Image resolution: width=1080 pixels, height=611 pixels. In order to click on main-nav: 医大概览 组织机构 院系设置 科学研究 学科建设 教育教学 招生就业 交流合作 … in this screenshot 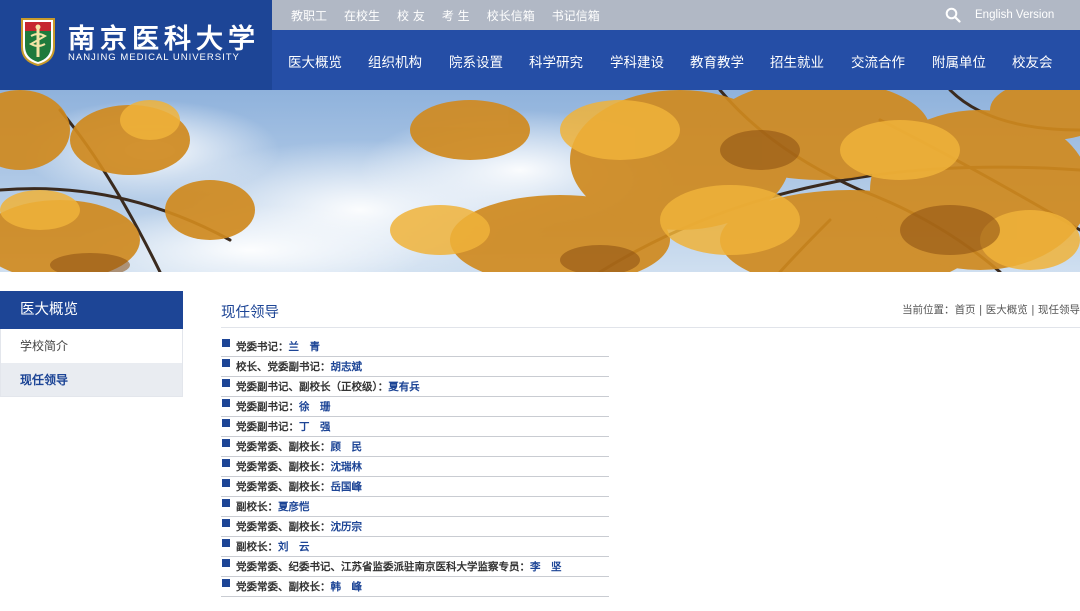, I will do `click(676, 60)`.